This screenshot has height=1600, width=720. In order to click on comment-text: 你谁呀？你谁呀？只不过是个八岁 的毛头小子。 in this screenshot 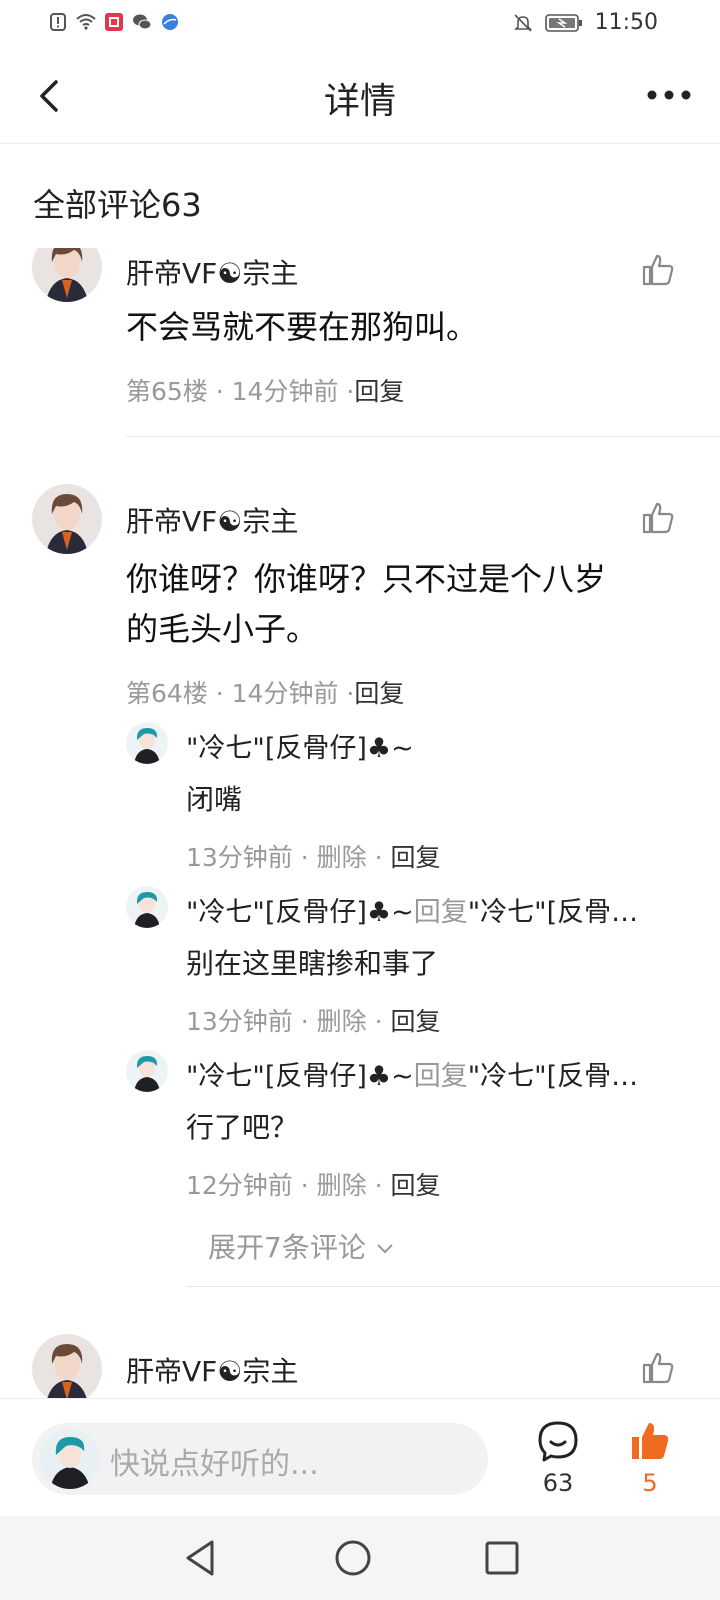, I will do `click(406, 604)`.